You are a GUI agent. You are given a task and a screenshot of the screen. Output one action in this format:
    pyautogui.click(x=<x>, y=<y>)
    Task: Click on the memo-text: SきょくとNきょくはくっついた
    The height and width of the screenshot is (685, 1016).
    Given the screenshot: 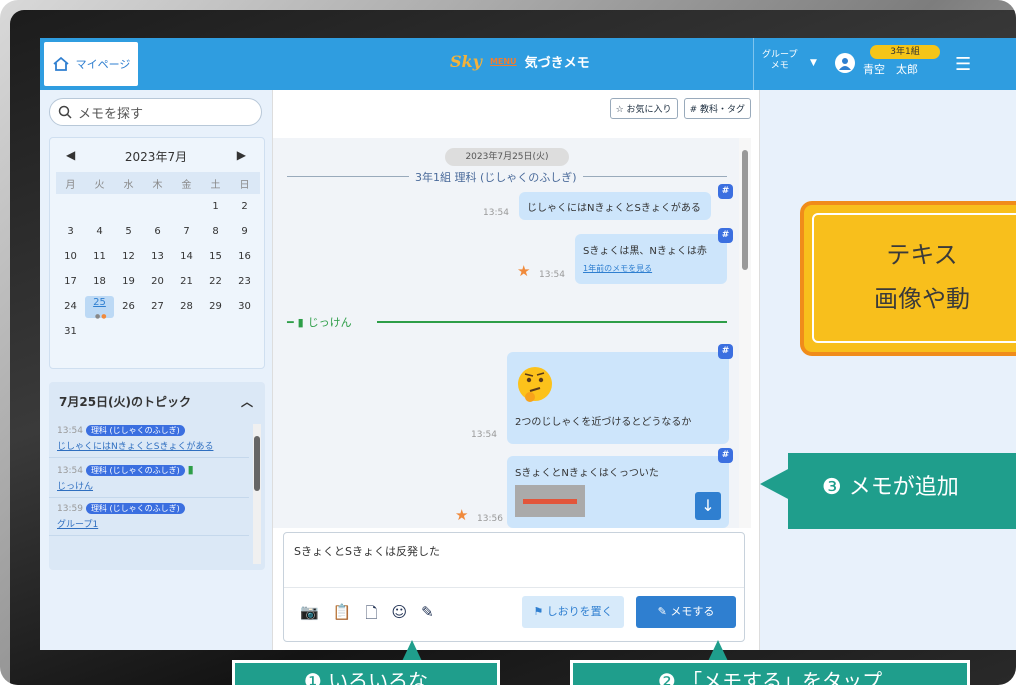 What is the action you would take?
    pyautogui.click(x=587, y=473)
    